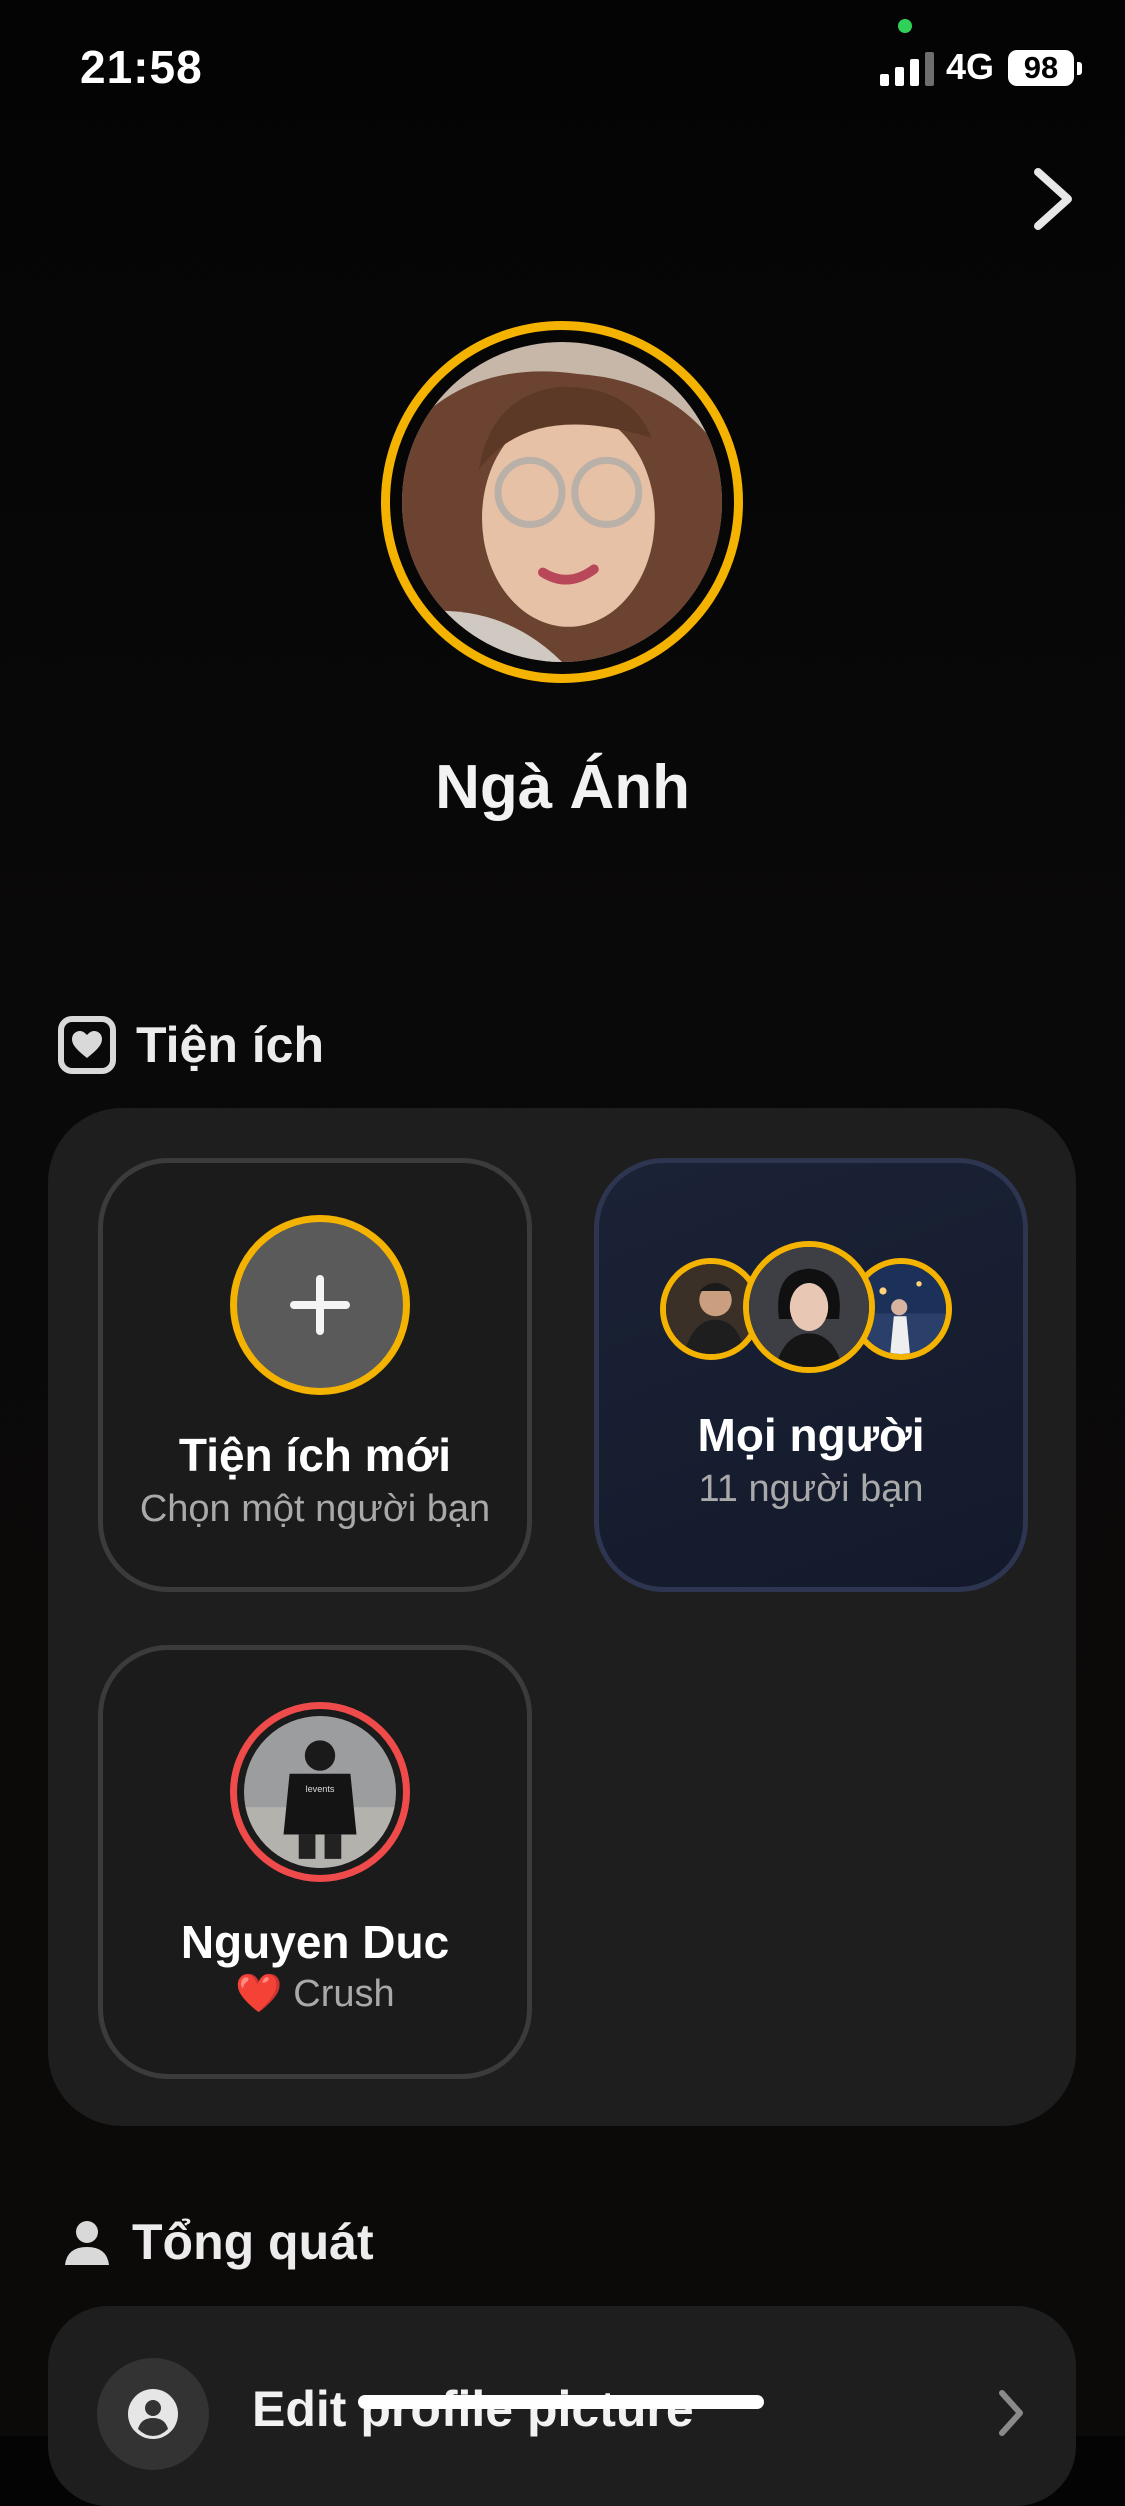 This screenshot has width=1125, height=2506. Describe the element at coordinates (315, 1942) in the screenshot. I see `friend-widget-name: Nguyen Duc` at that location.